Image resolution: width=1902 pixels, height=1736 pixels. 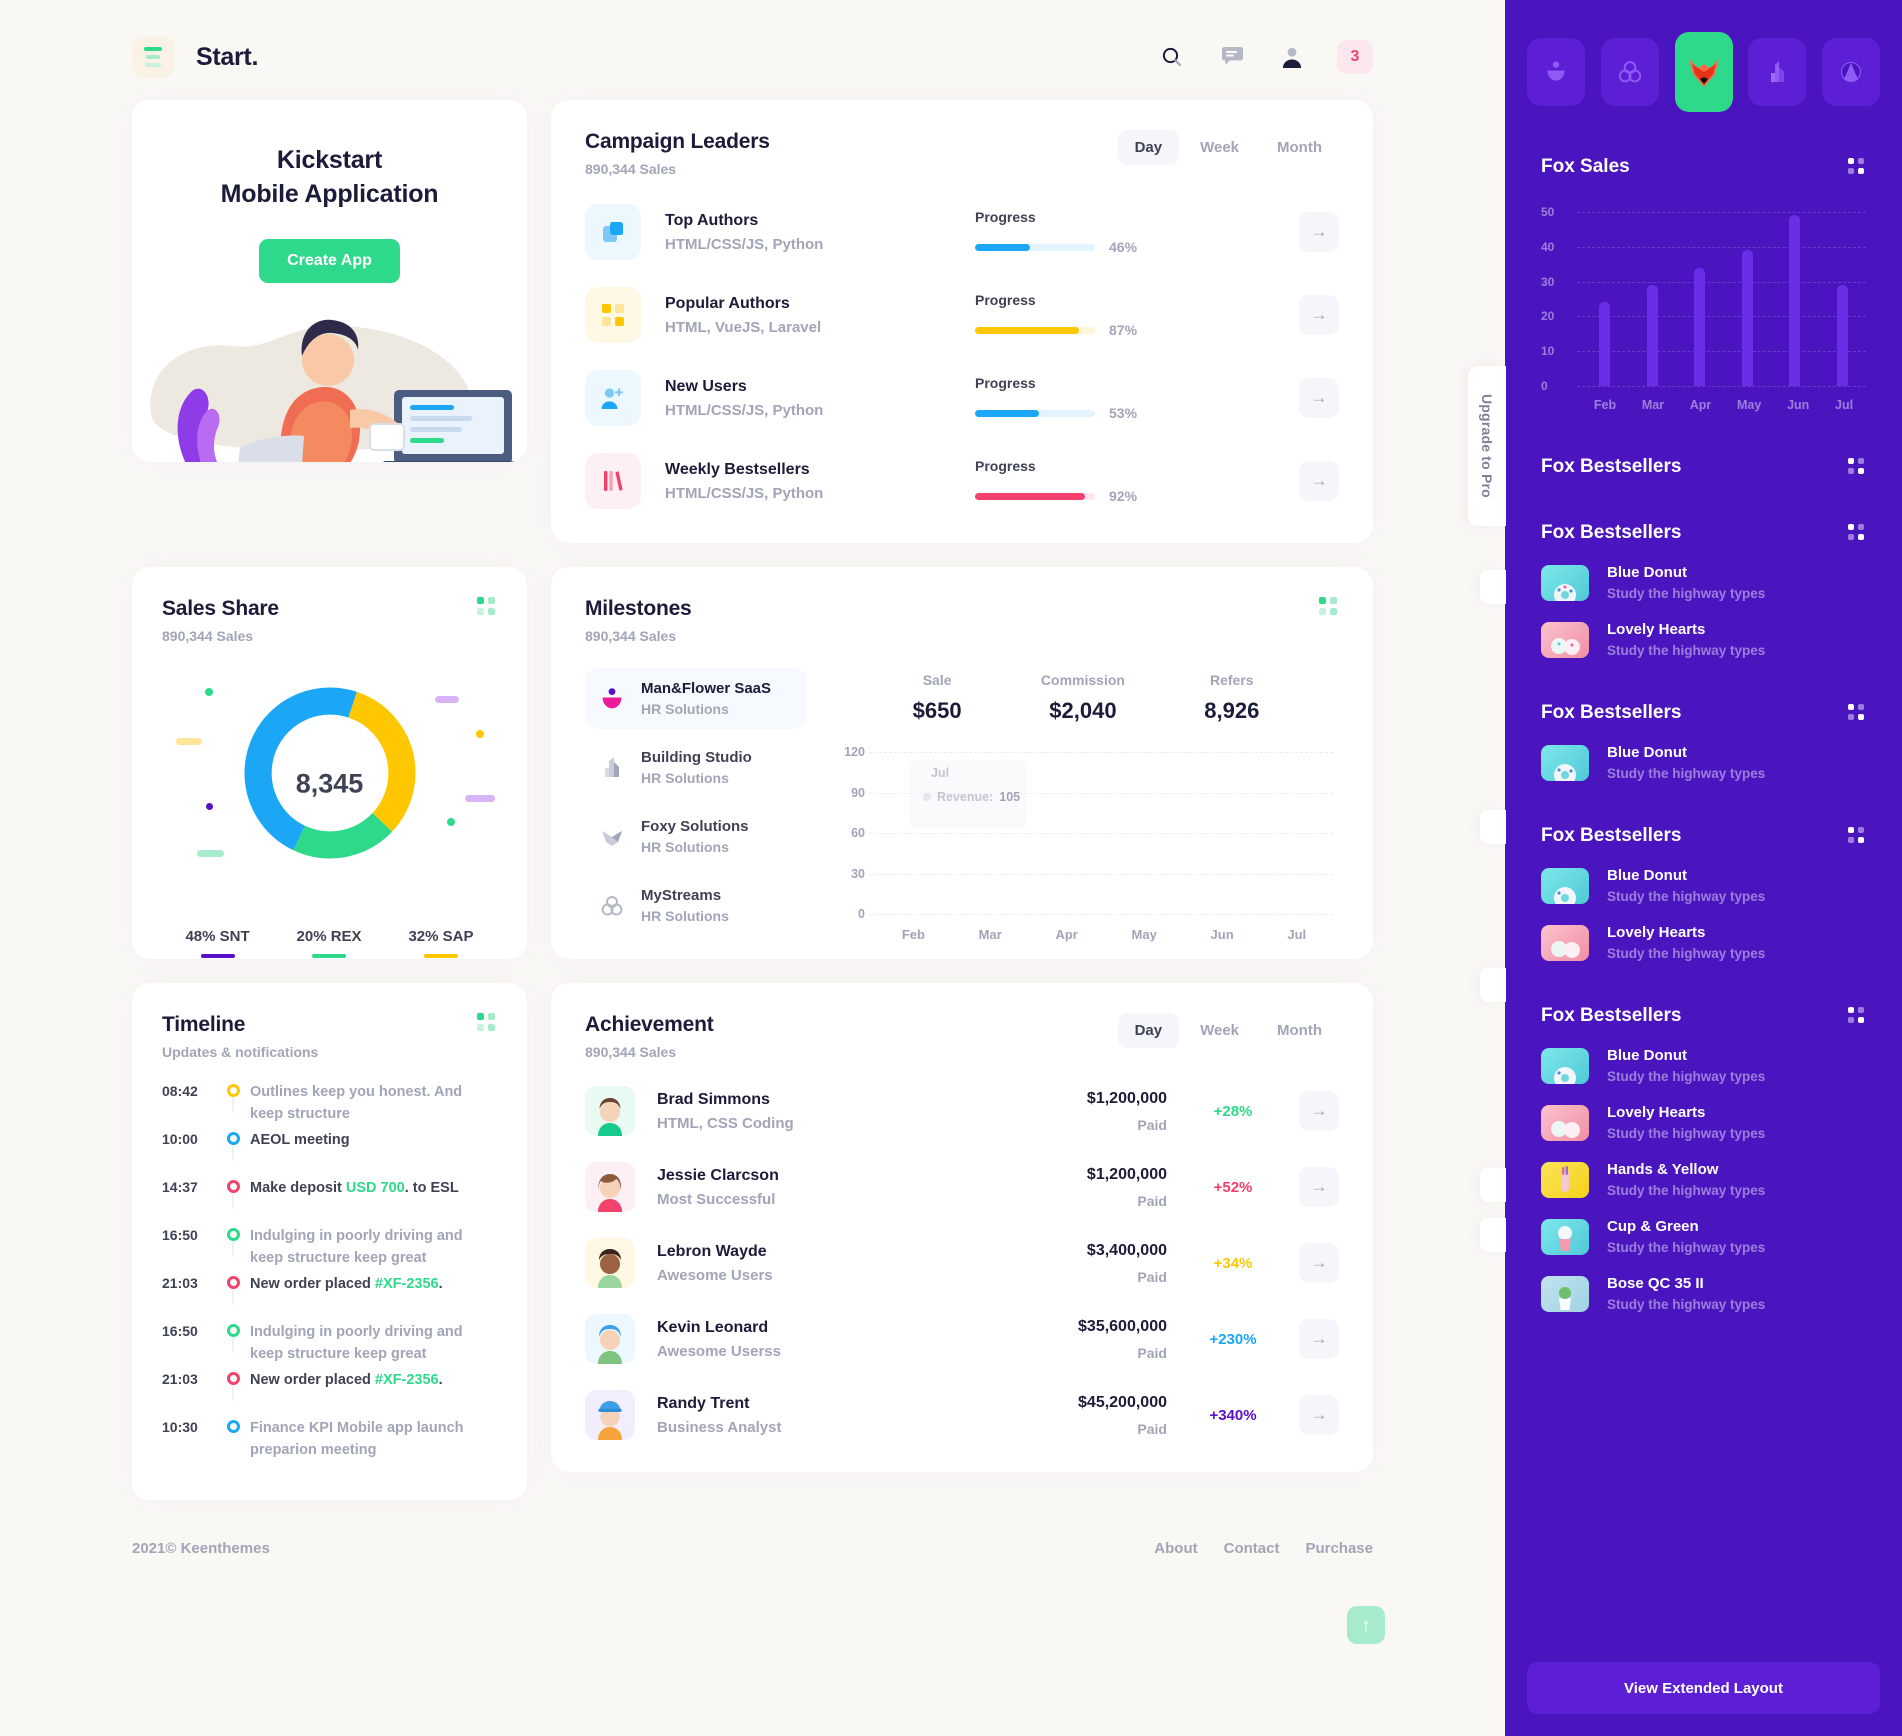 I want to click on arrow-up-icon: ↑, so click(x=1366, y=1625).